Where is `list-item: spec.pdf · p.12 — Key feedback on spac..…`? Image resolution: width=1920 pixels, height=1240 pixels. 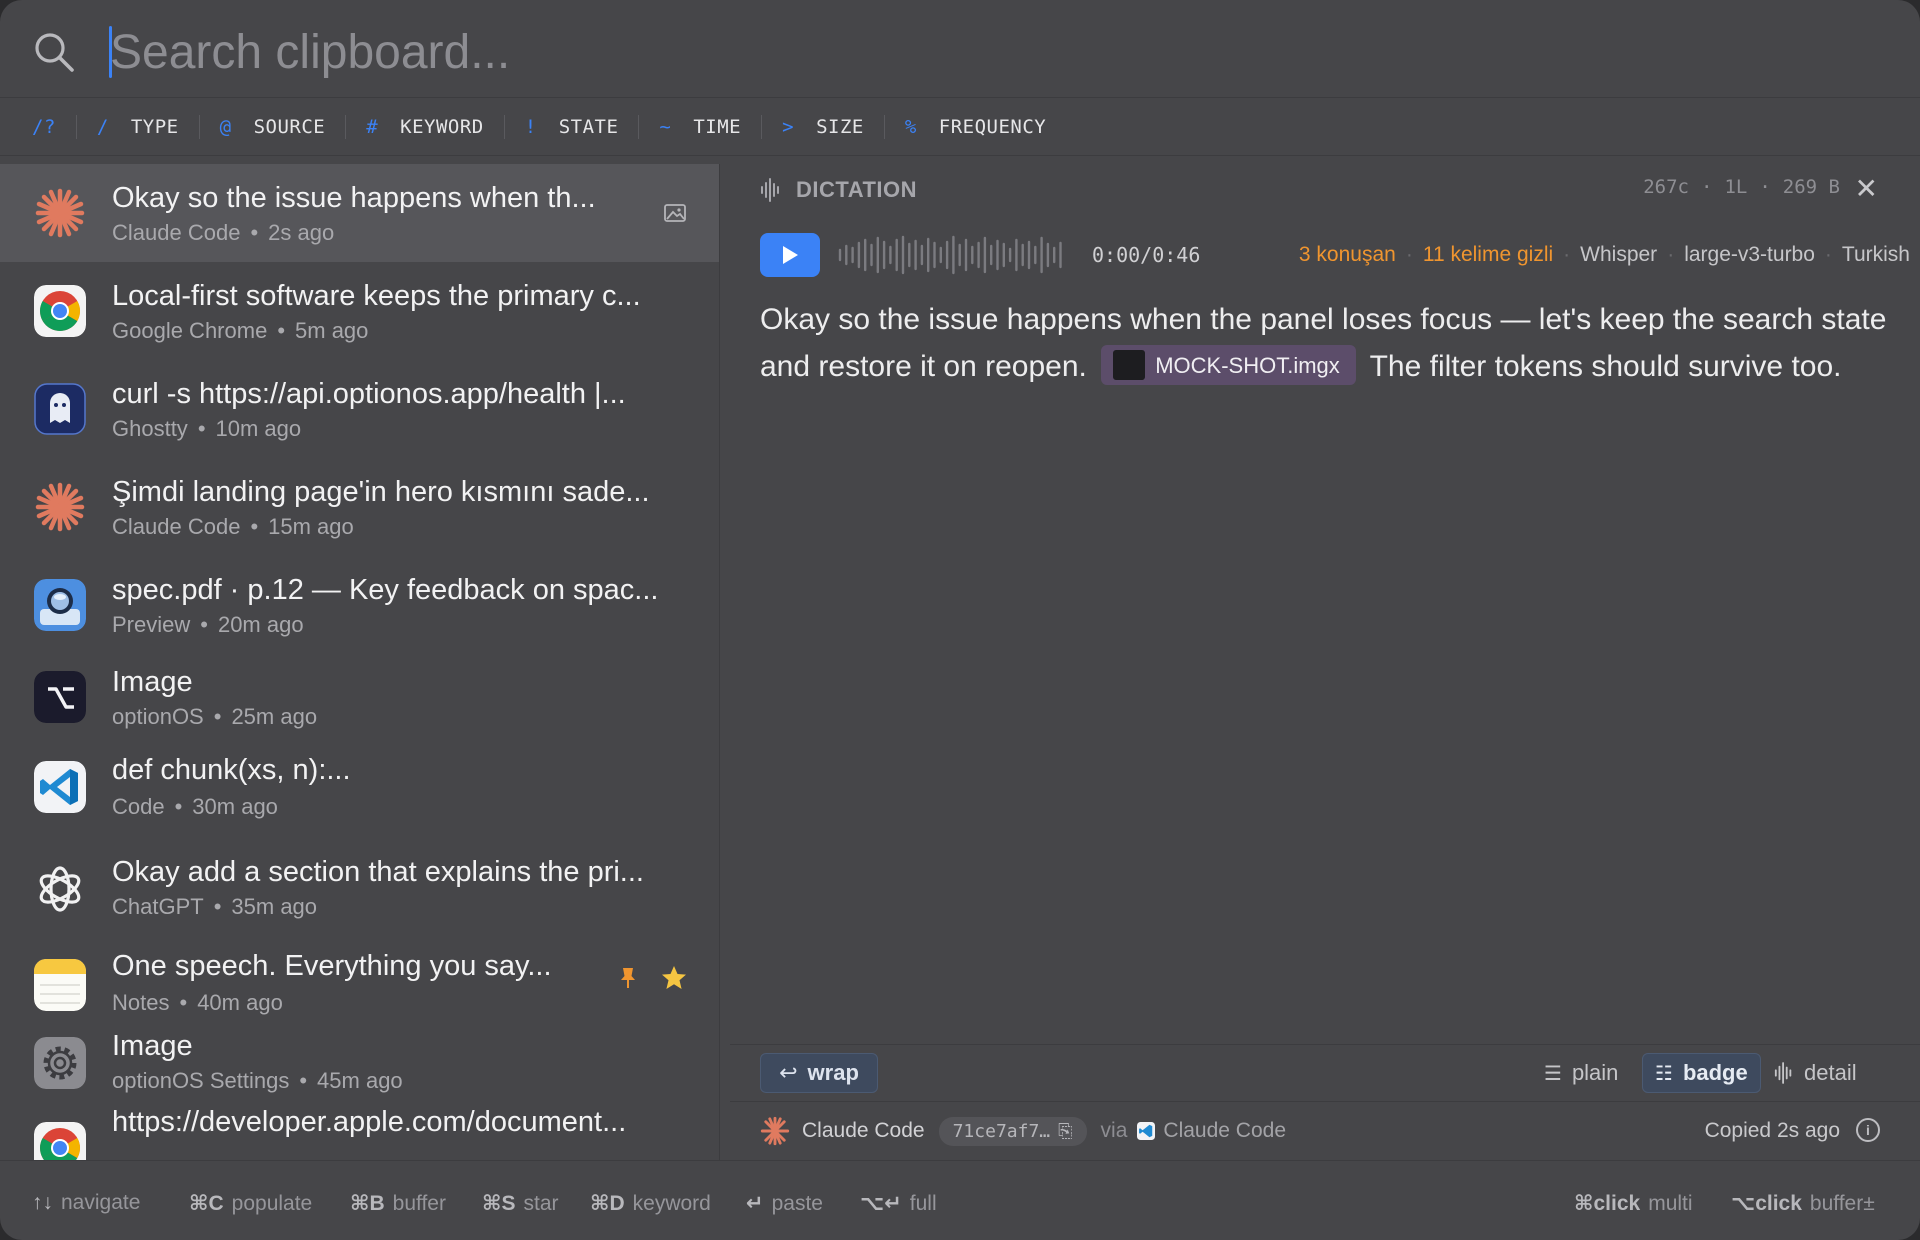
list-item: spec.pdf · p.12 — Key feedback on spac..… is located at coordinates (359, 605).